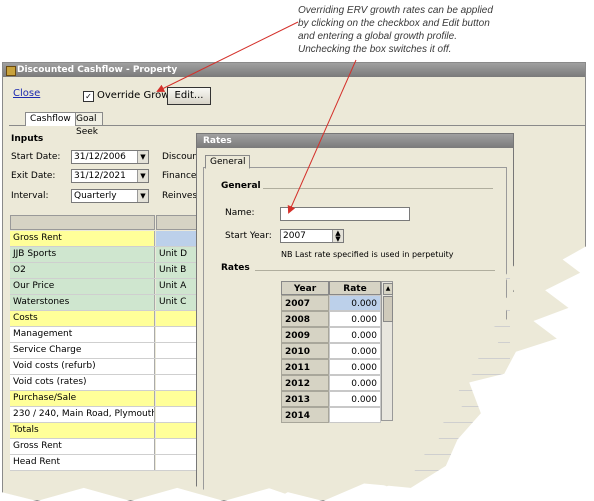 The image size is (594, 501). I want to click on start-year-stepper: 2007 ▲ ▼, so click(312, 236).